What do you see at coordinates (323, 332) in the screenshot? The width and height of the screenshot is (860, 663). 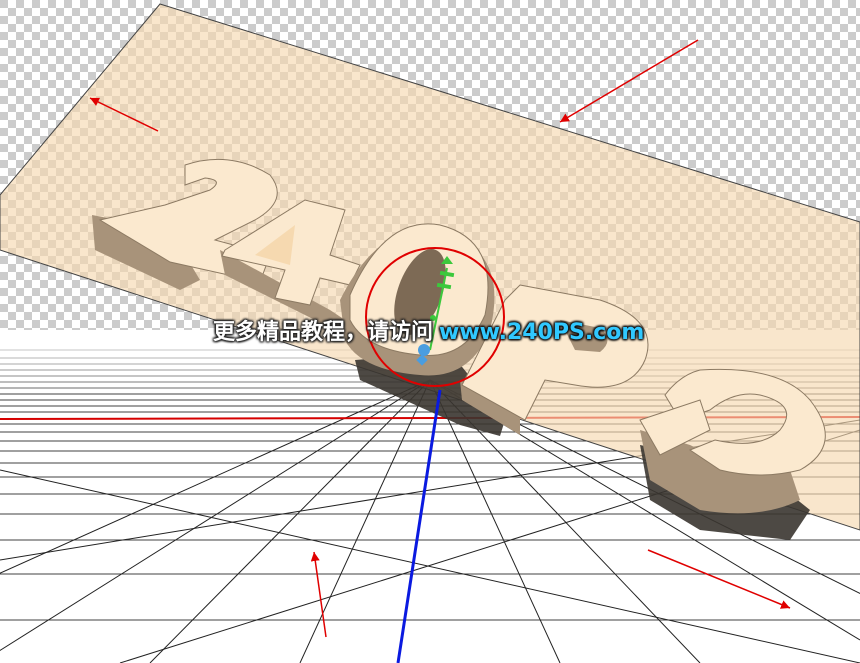 I see `watermark-chinese-text: 更多精品教程，请访问` at bounding box center [323, 332].